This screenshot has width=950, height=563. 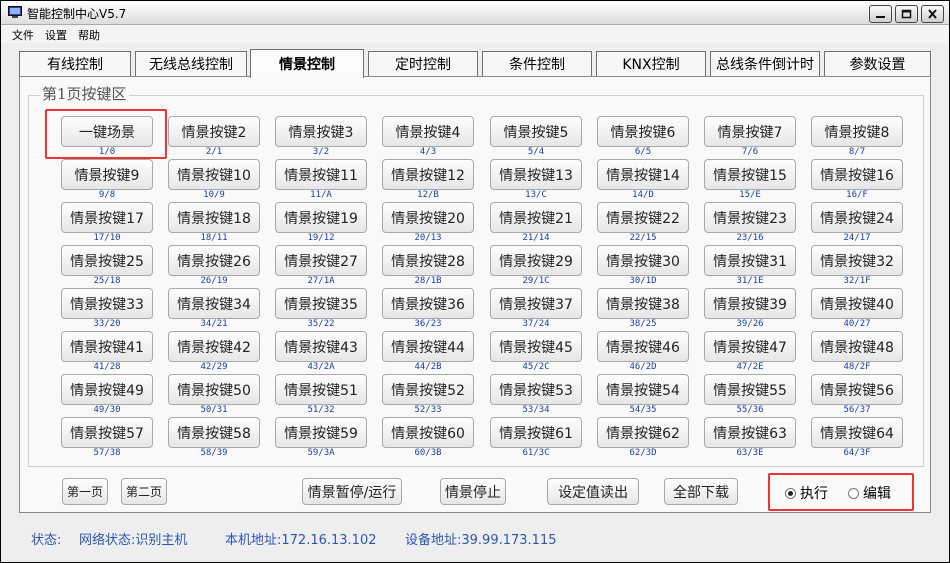 What do you see at coordinates (214, 152) in the screenshot?
I see `scene-key-code: 2/1` at bounding box center [214, 152].